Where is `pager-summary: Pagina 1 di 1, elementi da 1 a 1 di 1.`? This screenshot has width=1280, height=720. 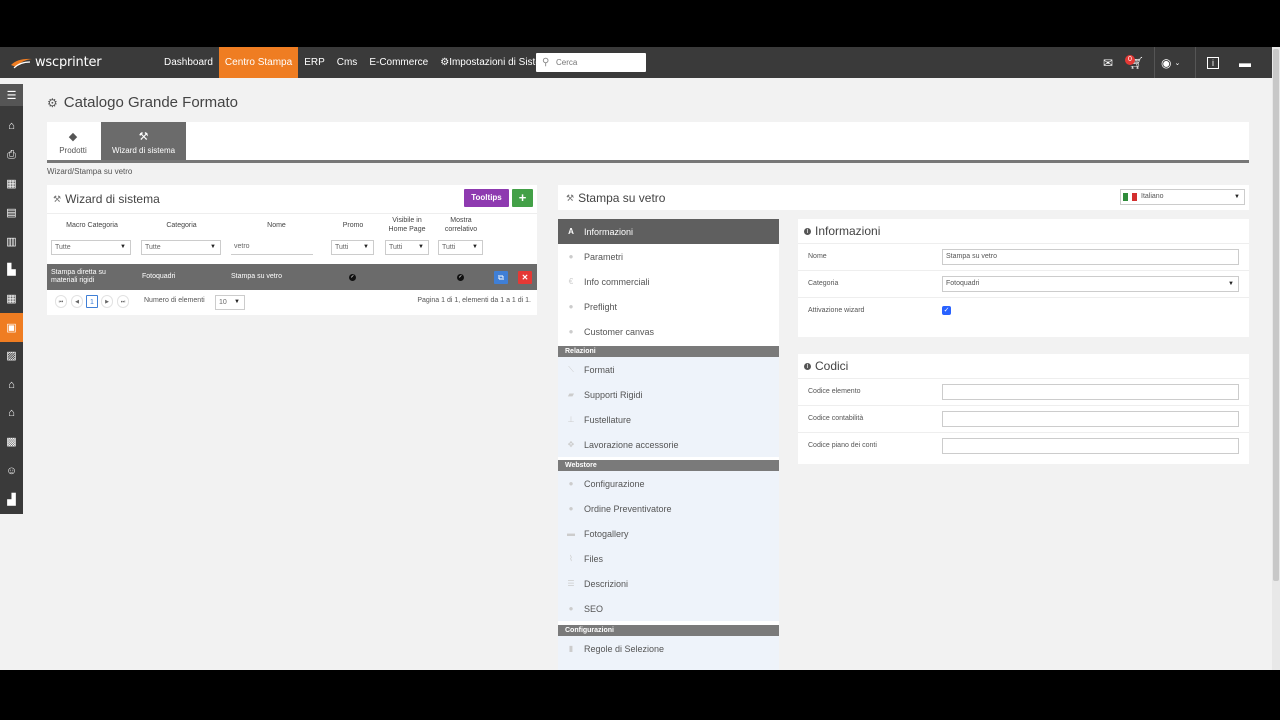 pager-summary: Pagina 1 di 1, elementi da 1 a 1 di 1. is located at coordinates (474, 300).